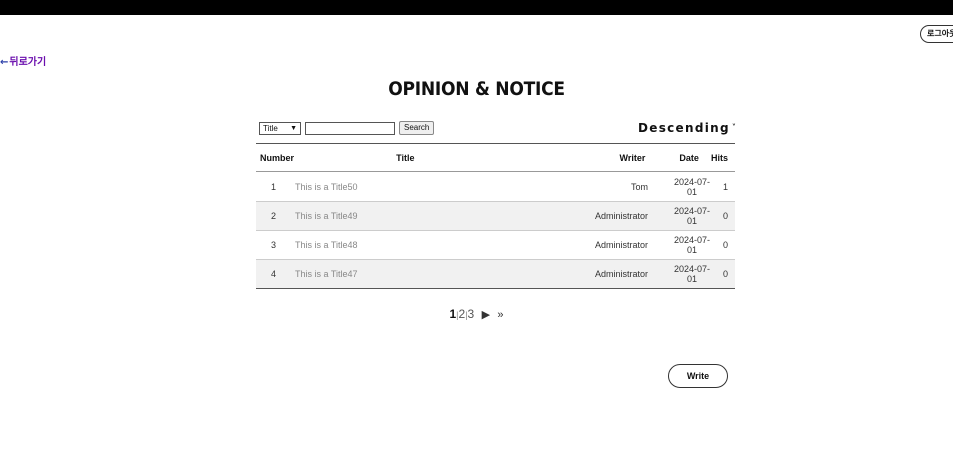 This screenshot has width=953, height=459. Describe the element at coordinates (471, 314) in the screenshot. I see `page-link: 3` at that location.